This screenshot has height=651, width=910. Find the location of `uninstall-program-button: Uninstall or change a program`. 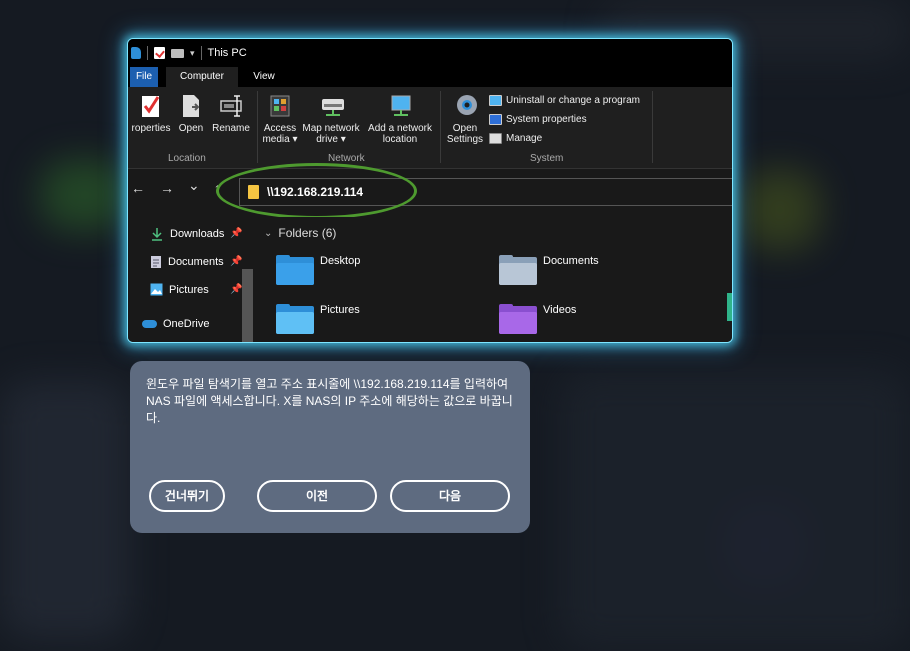

uninstall-program-button: Uninstall or change a program is located at coordinates (564, 100).